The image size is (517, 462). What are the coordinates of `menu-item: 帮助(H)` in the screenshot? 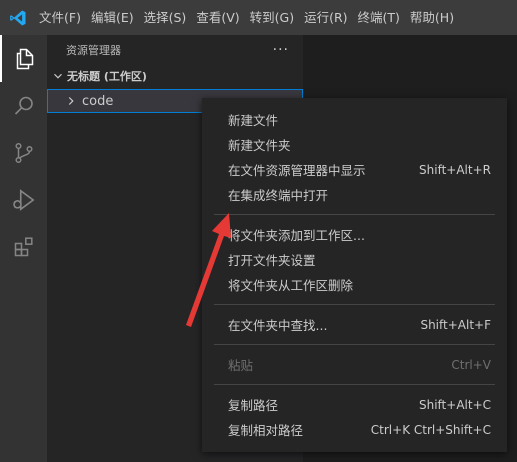 It's located at (432, 17).